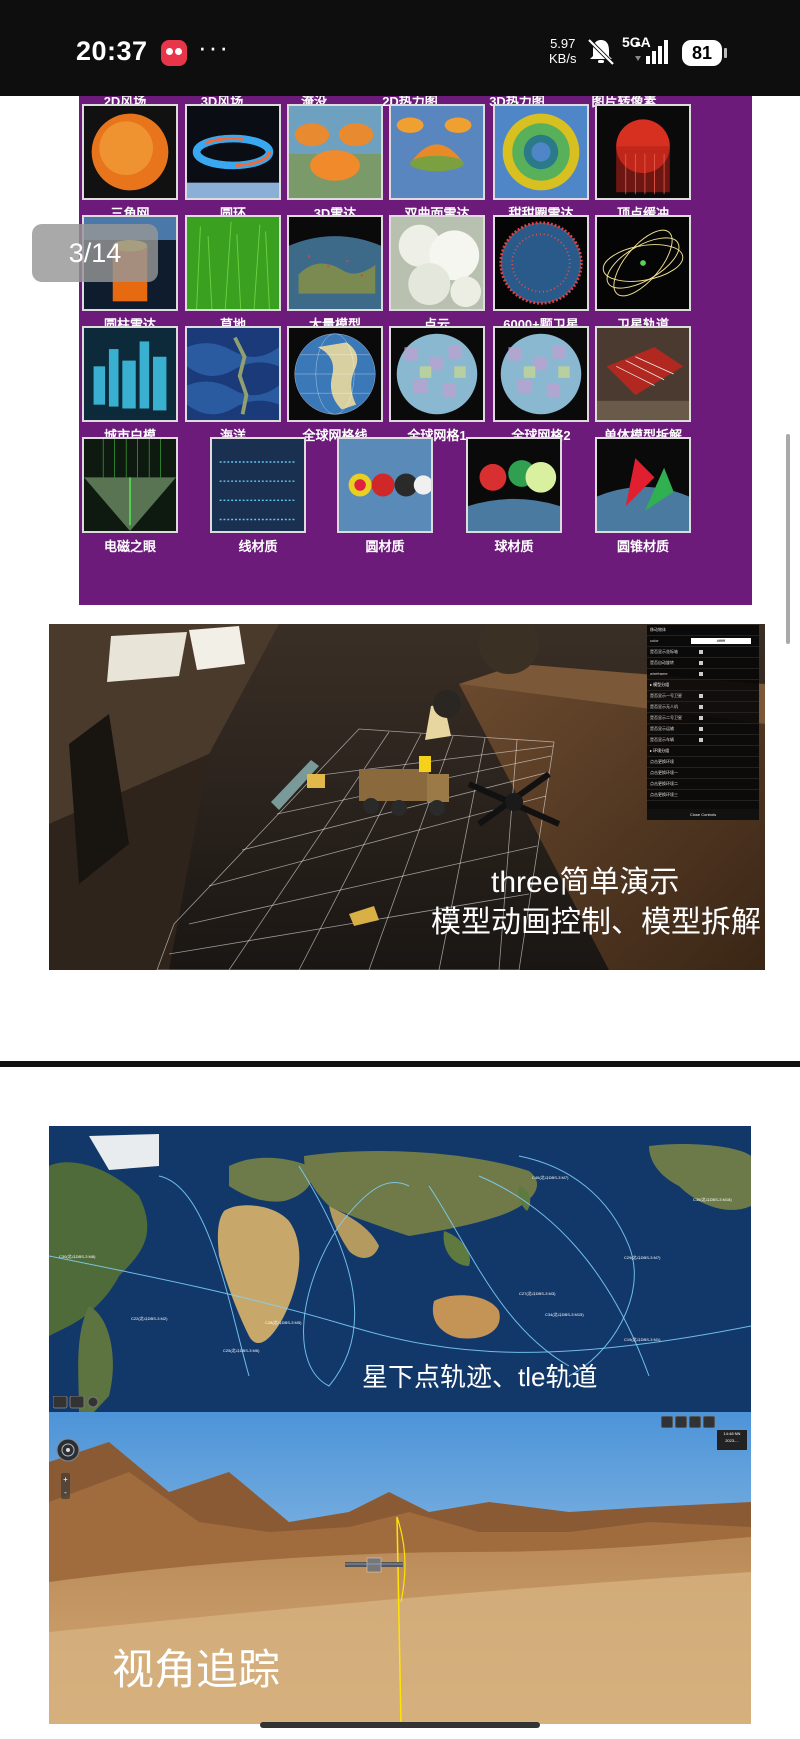 This screenshot has width=800, height=1739. I want to click on zoom-in-icon: +, so click(65, 1479).